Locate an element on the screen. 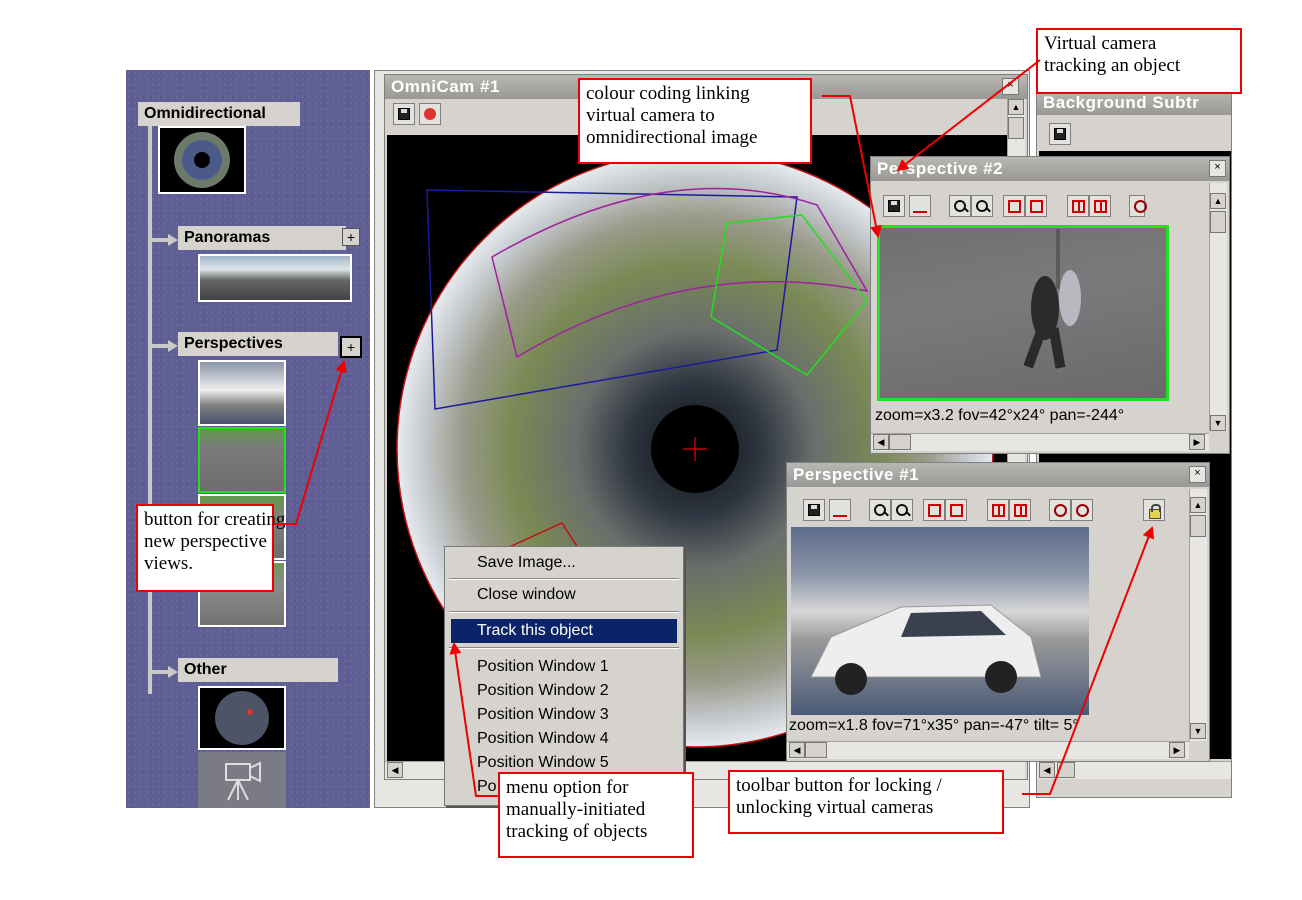 The width and height of the screenshot is (1302, 900). arrow-new-perspective is located at coordinates (310, 442).